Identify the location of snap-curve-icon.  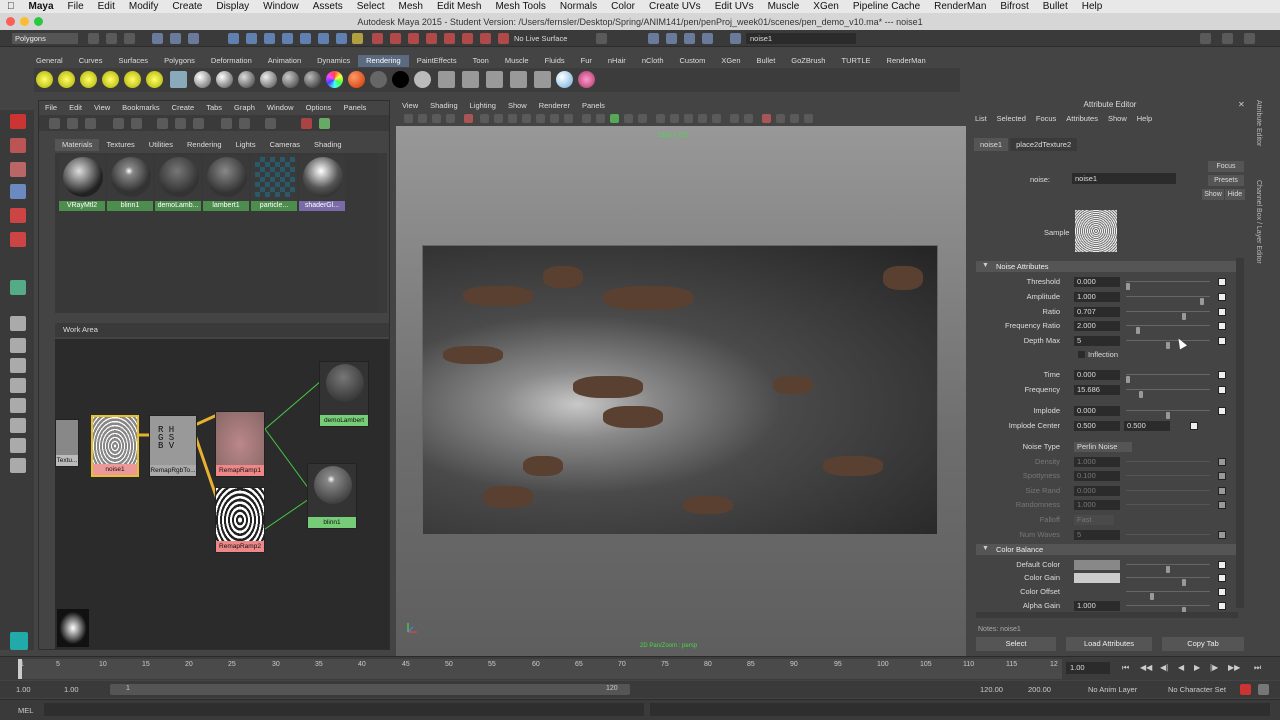
(251, 38).